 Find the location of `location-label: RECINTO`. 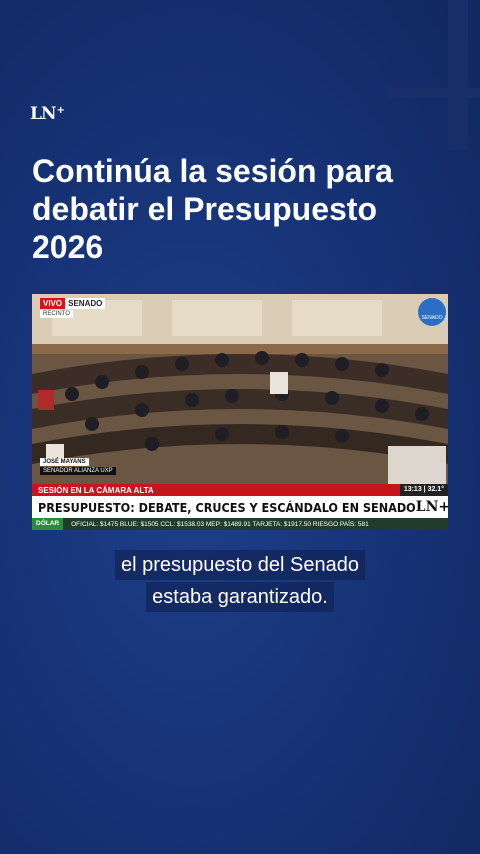

location-label: RECINTO is located at coordinates (56, 314).